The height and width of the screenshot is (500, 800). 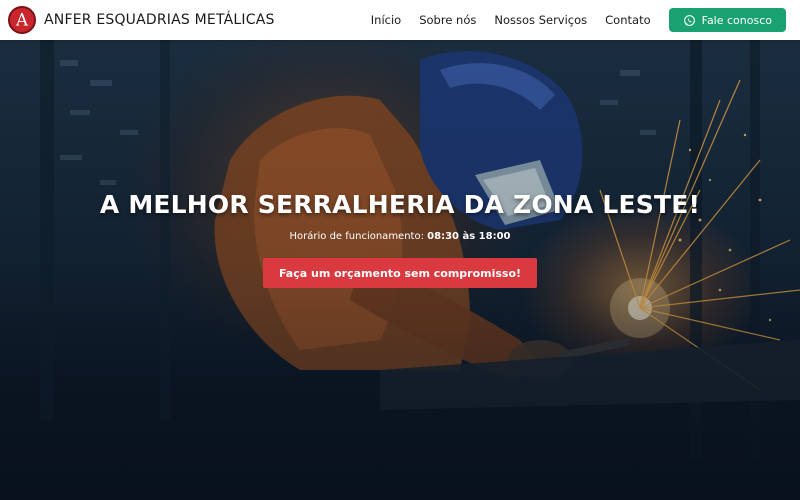 What do you see at coordinates (159, 20) in the screenshot?
I see `brand-name: ANFER ESQUADRIAS METÁLICAS` at bounding box center [159, 20].